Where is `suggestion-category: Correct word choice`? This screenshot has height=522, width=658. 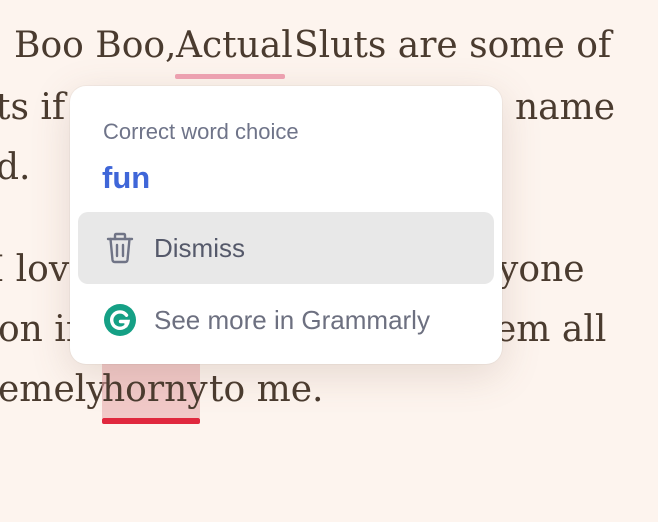
suggestion-category: Correct word choice is located at coordinates (201, 131).